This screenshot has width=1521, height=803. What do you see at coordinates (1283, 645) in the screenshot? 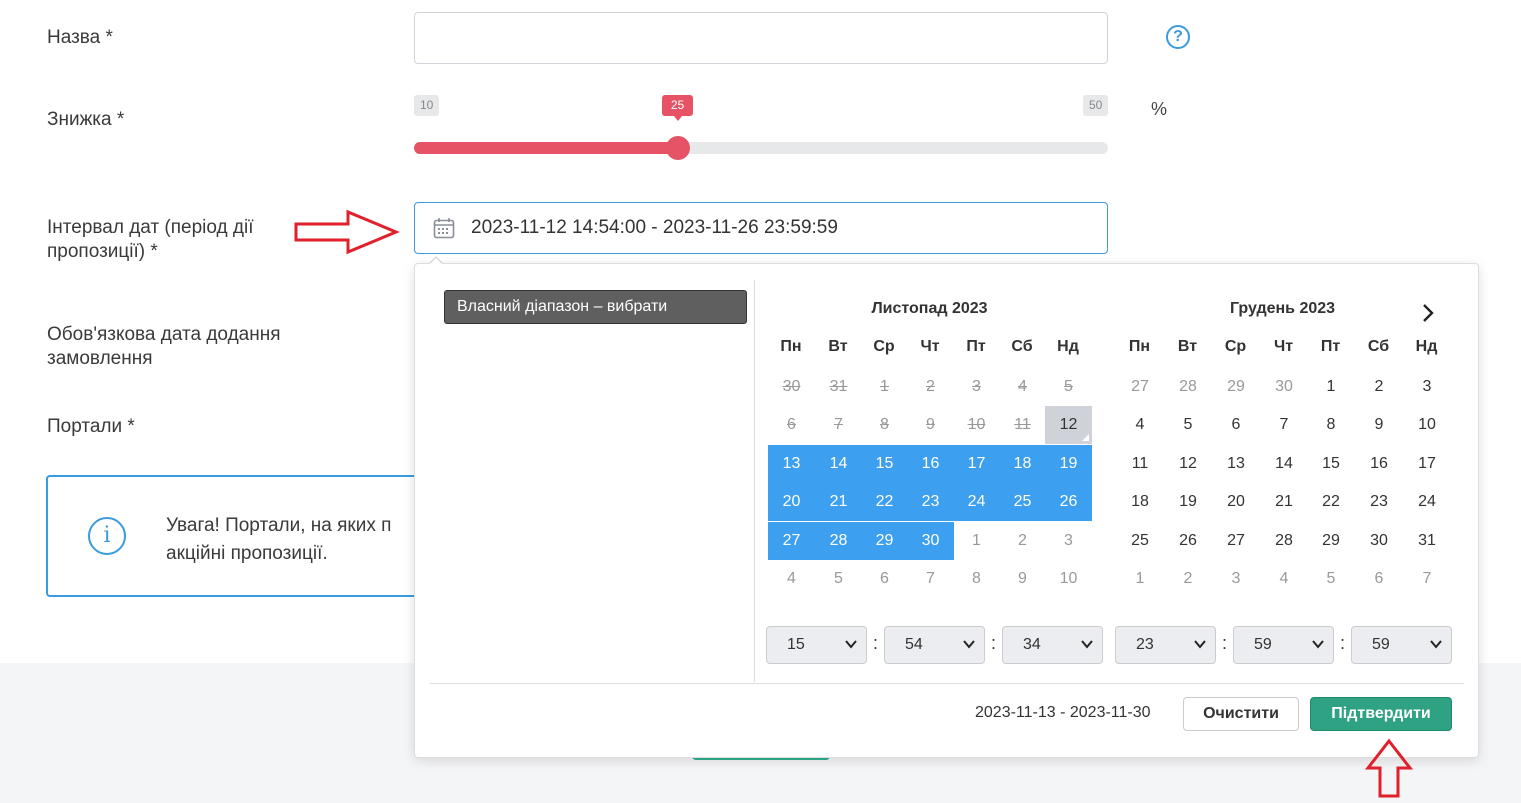
I see `end-minute-select: 59` at bounding box center [1283, 645].